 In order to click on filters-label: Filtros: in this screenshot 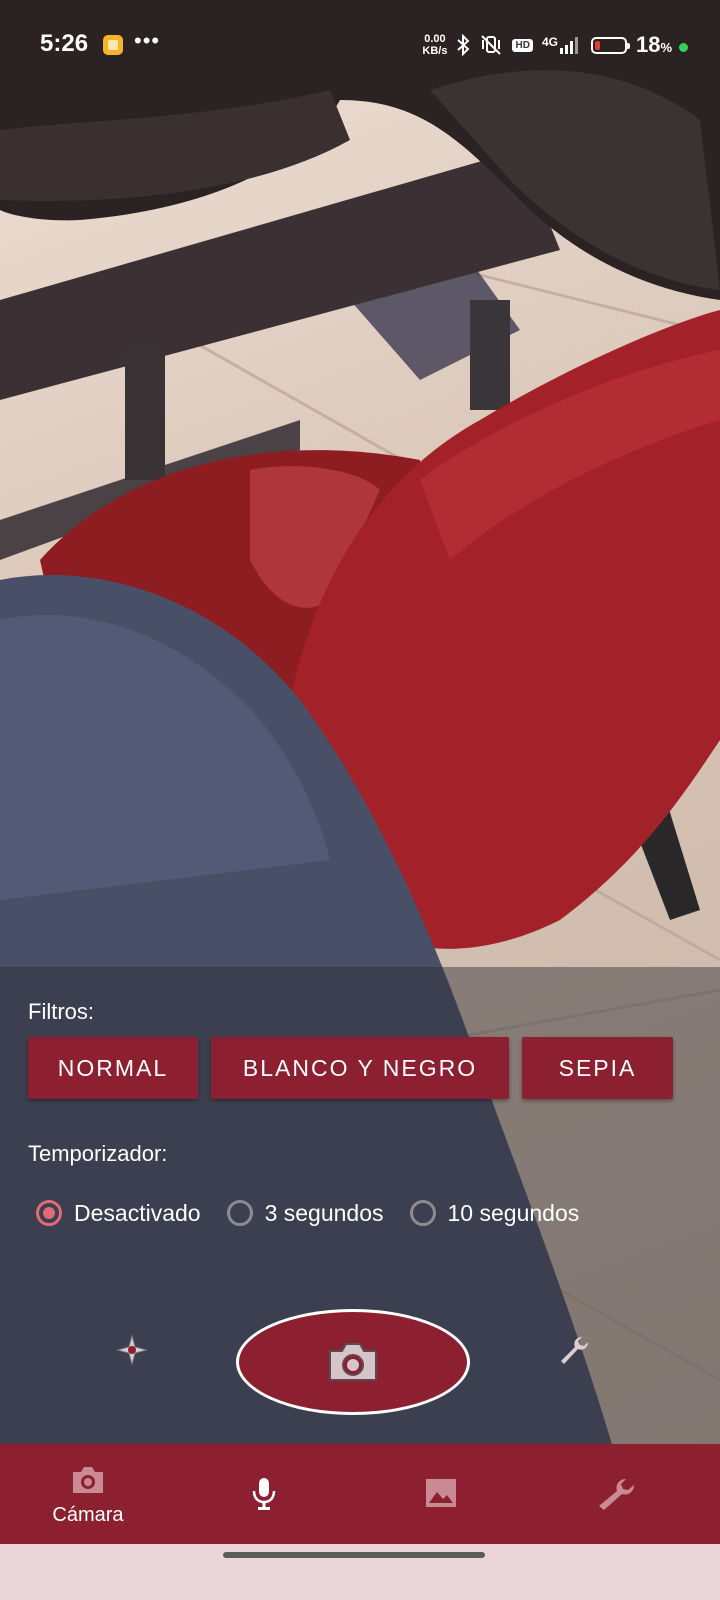, I will do `click(61, 1011)`.